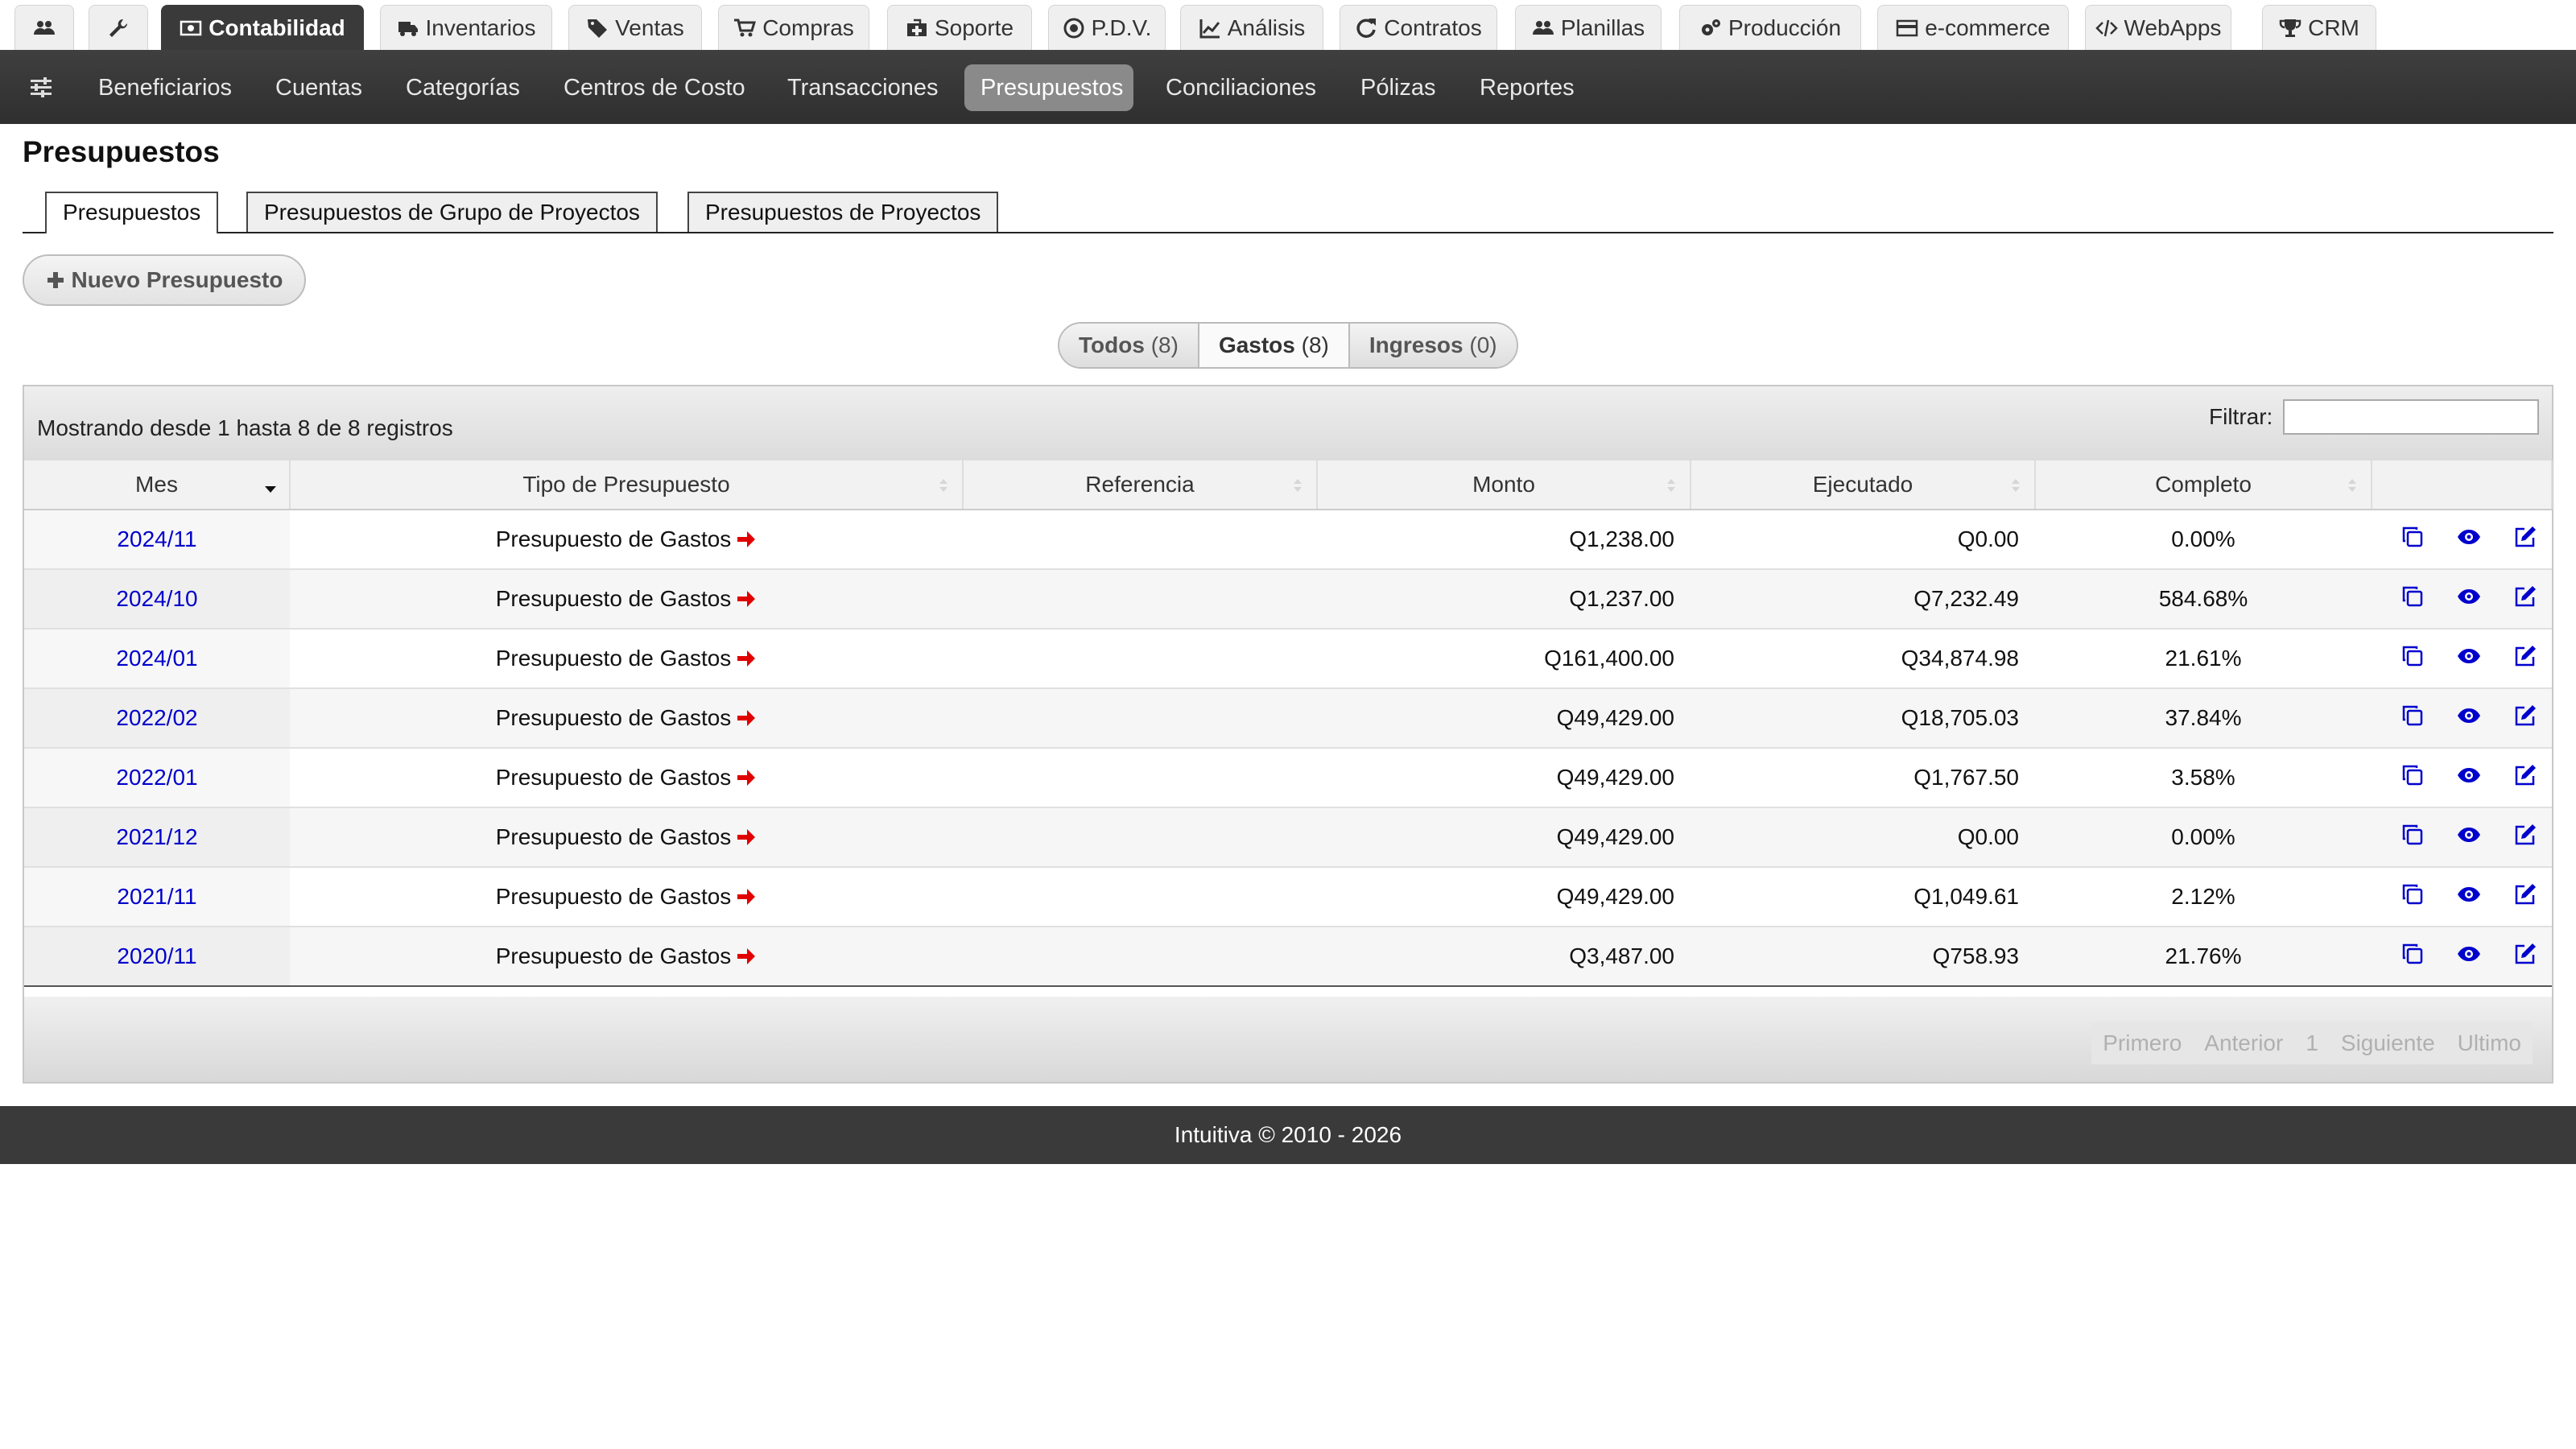 This screenshot has width=2576, height=1449. What do you see at coordinates (1241, 87) in the screenshot?
I see `nav-conciliaciones: Conciliaciones` at bounding box center [1241, 87].